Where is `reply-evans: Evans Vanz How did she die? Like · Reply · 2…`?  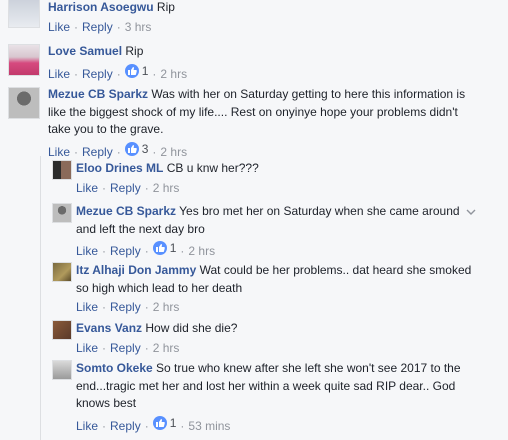 reply-evans: Evans Vanz How did she die? Like · Reply · 2… is located at coordinates (254, 339).